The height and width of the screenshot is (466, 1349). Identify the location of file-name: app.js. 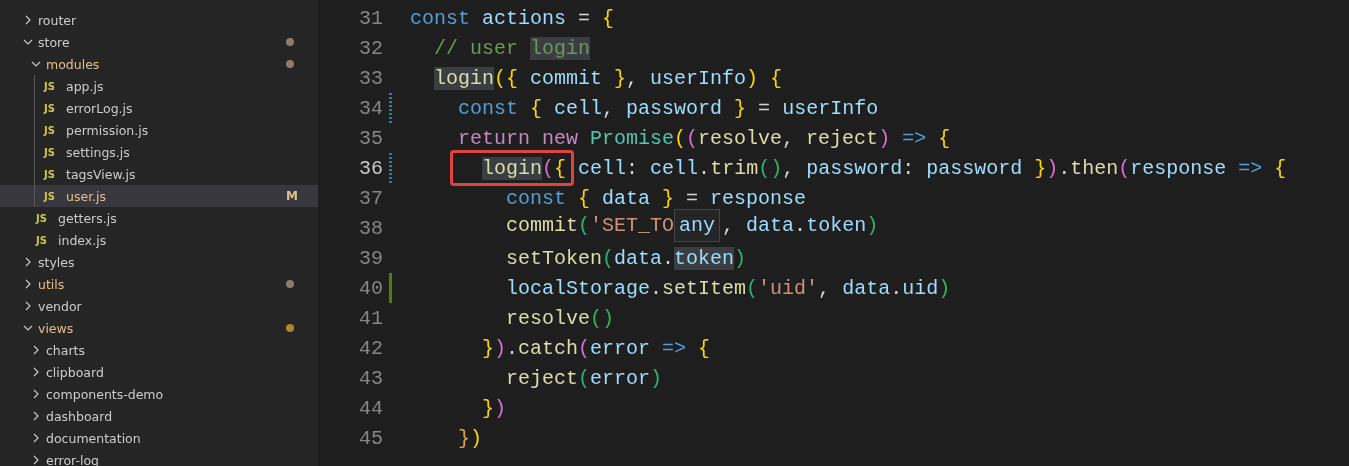
(85, 86).